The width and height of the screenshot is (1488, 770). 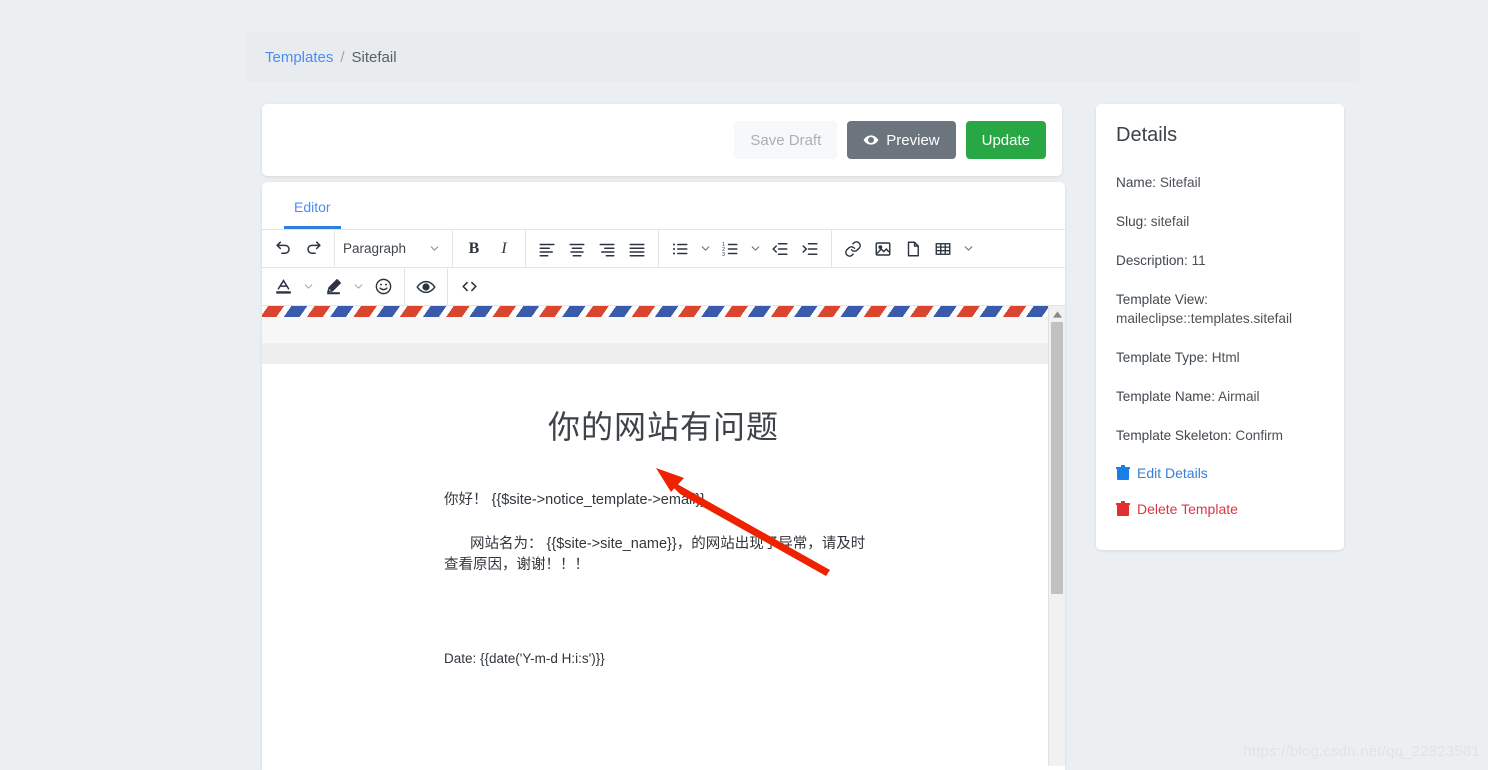 What do you see at coordinates (374, 57) in the screenshot?
I see `breadcrumb-current: Sitefail` at bounding box center [374, 57].